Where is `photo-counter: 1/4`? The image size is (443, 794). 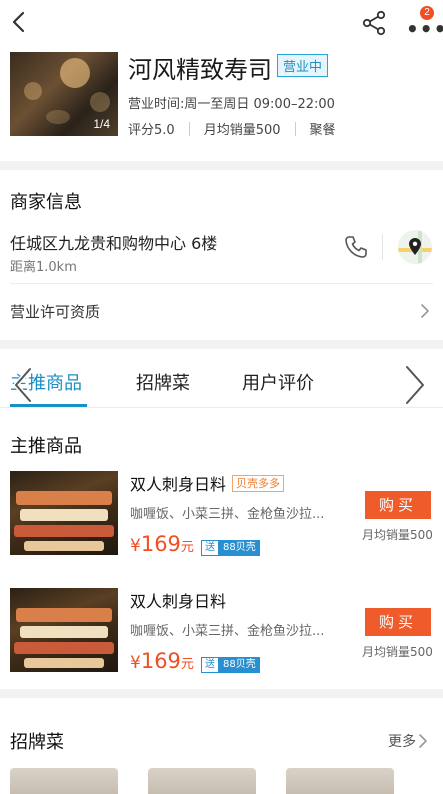
photo-counter: 1/4 is located at coordinates (101, 124).